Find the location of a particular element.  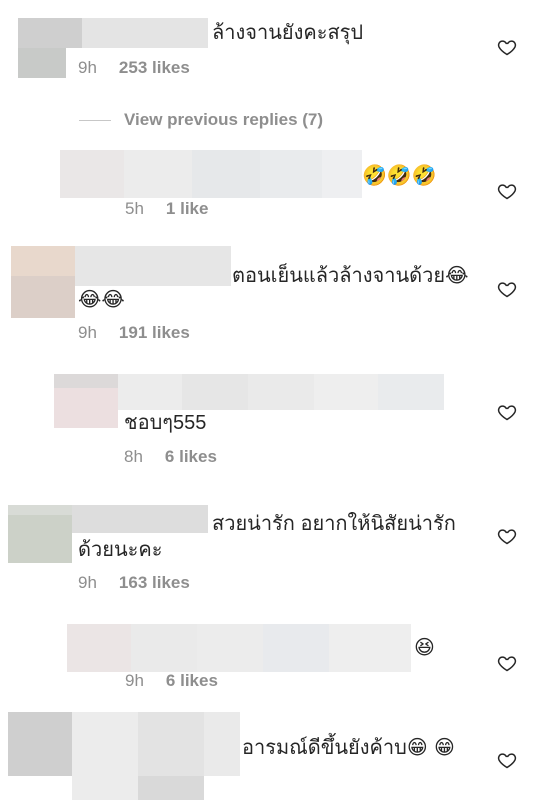

comment-text: สวยน่ารัก อยากให้นิสัยน่ารัก is located at coordinates (334, 524).